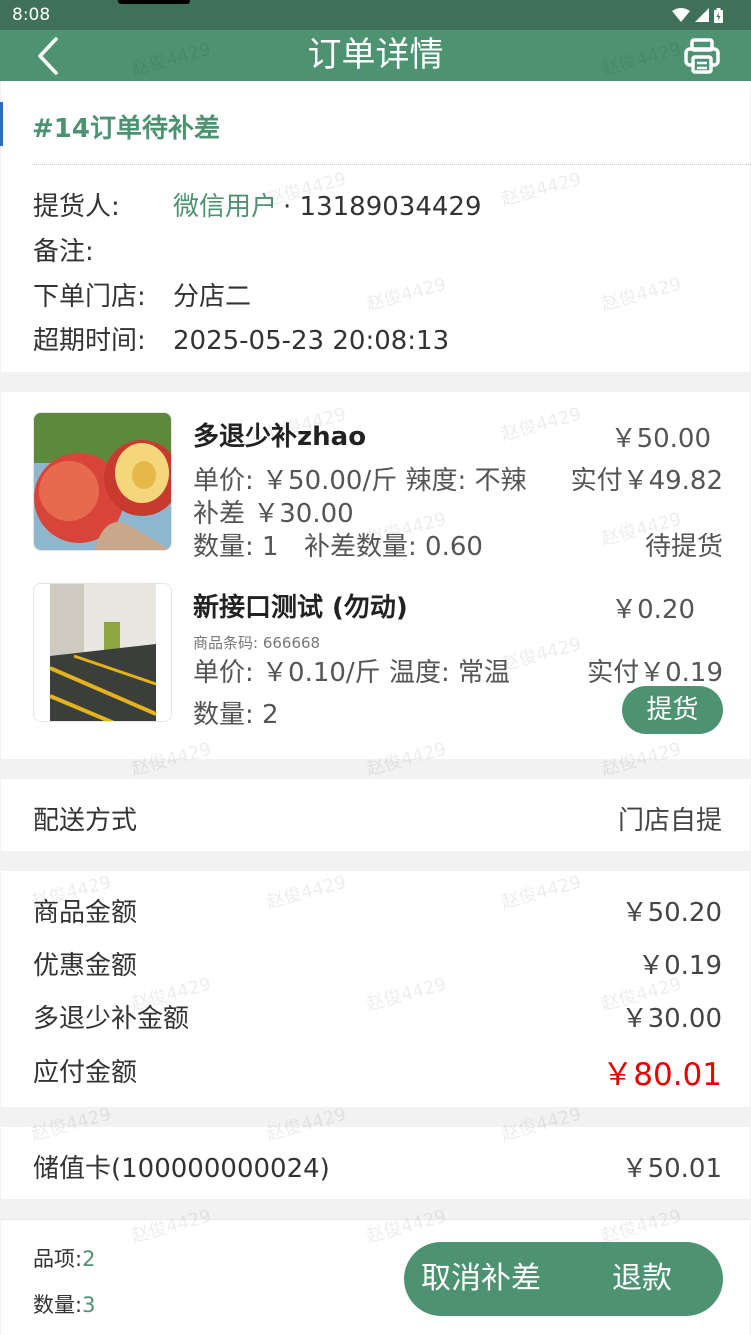 The width and height of the screenshot is (751, 1335). What do you see at coordinates (273, 514) in the screenshot?
I see `product-diff-amount: 补差 ￥30.00` at bounding box center [273, 514].